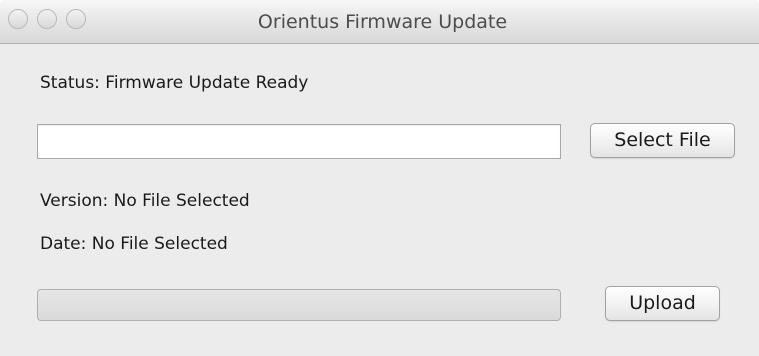 The image size is (759, 356). What do you see at coordinates (145, 201) in the screenshot?
I see `version-text: Version: No File Selected` at bounding box center [145, 201].